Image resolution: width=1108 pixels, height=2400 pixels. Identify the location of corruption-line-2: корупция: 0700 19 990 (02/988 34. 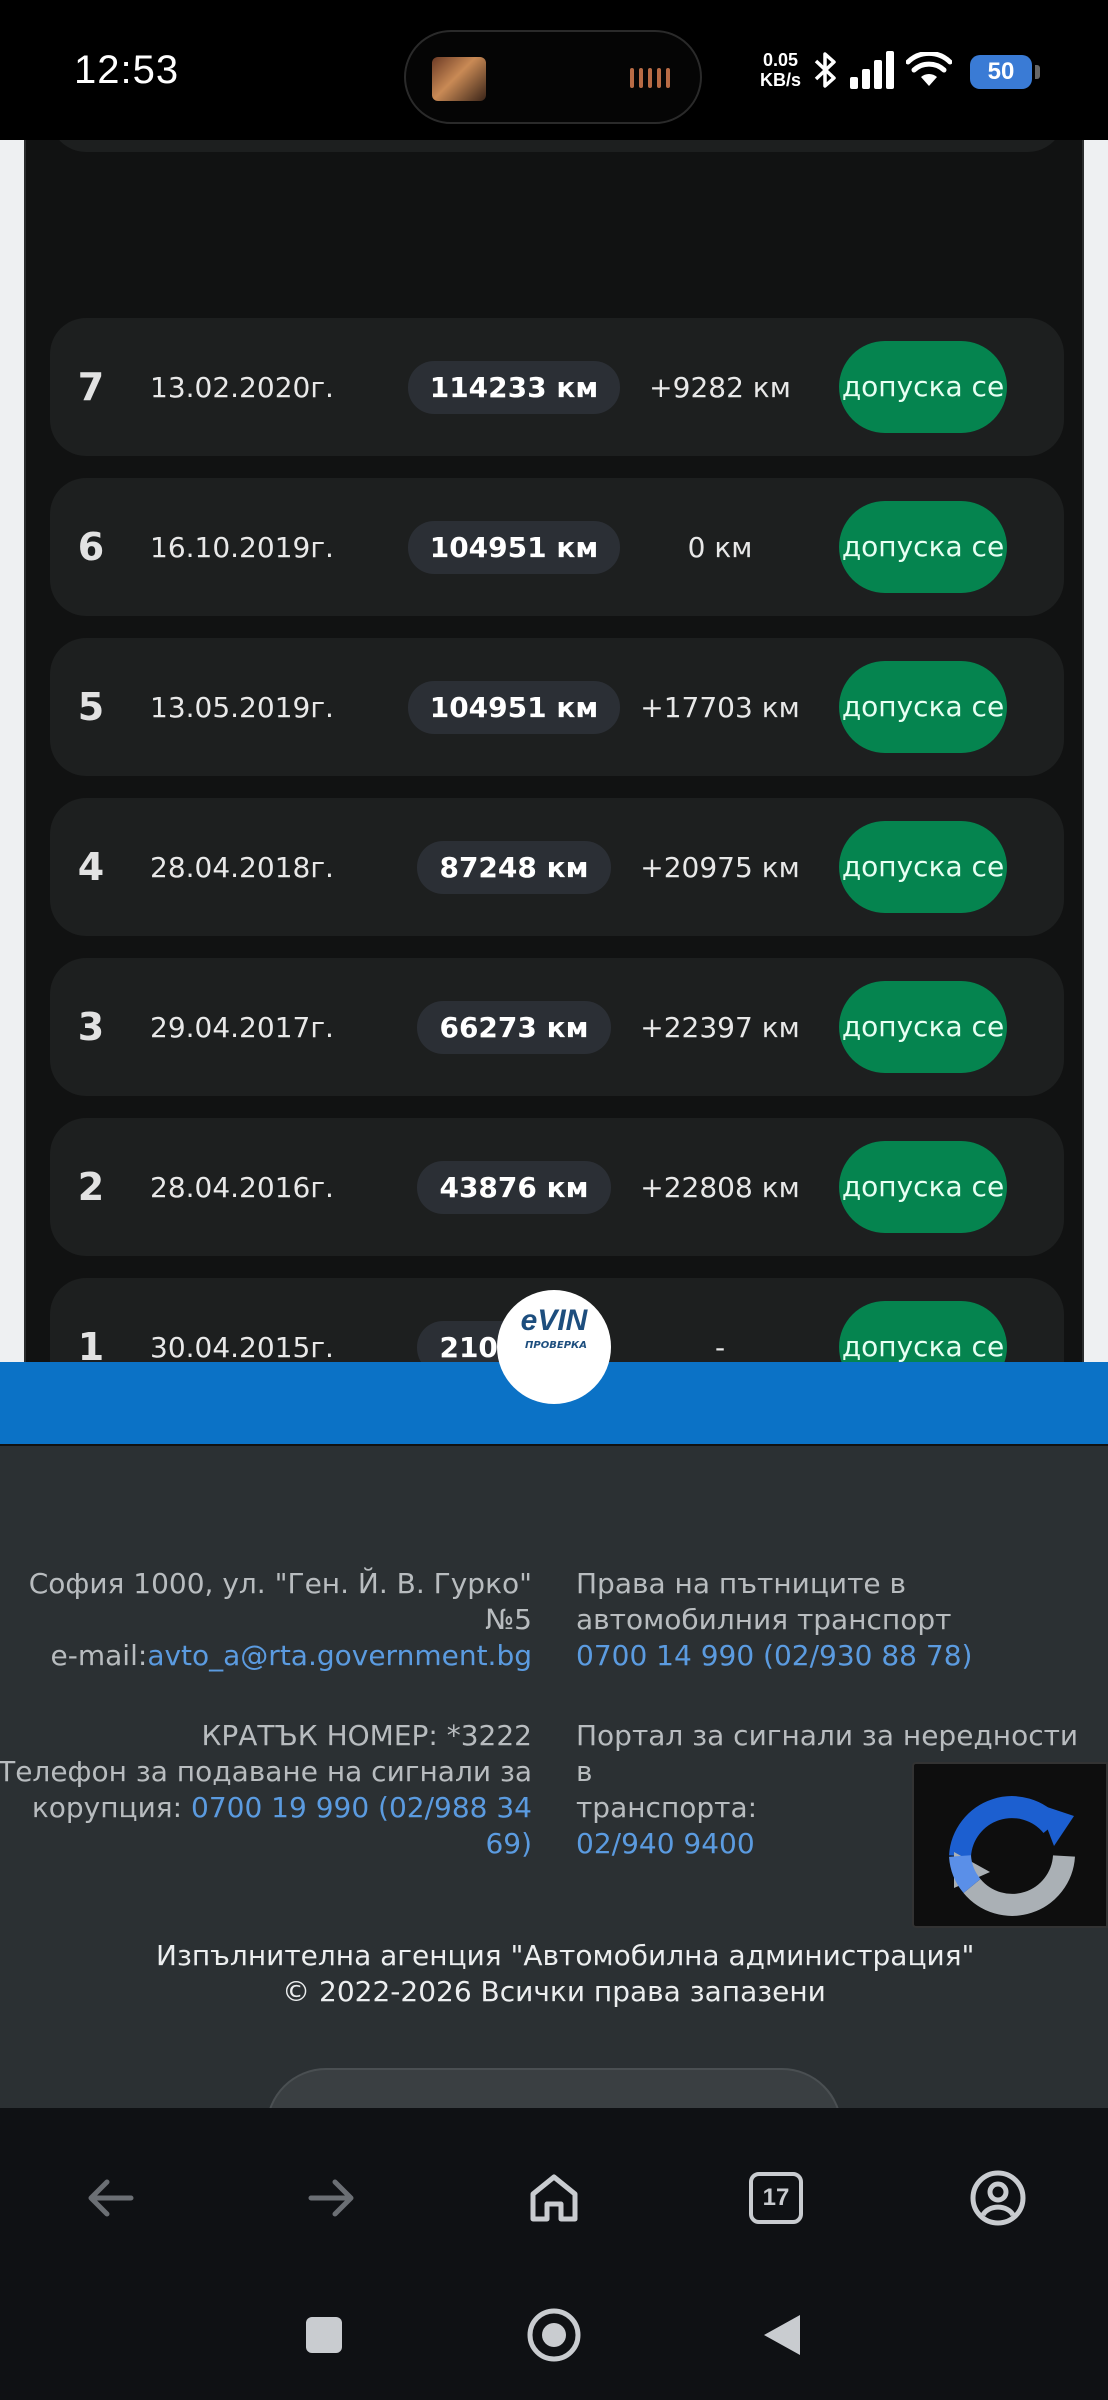
(266, 1808).